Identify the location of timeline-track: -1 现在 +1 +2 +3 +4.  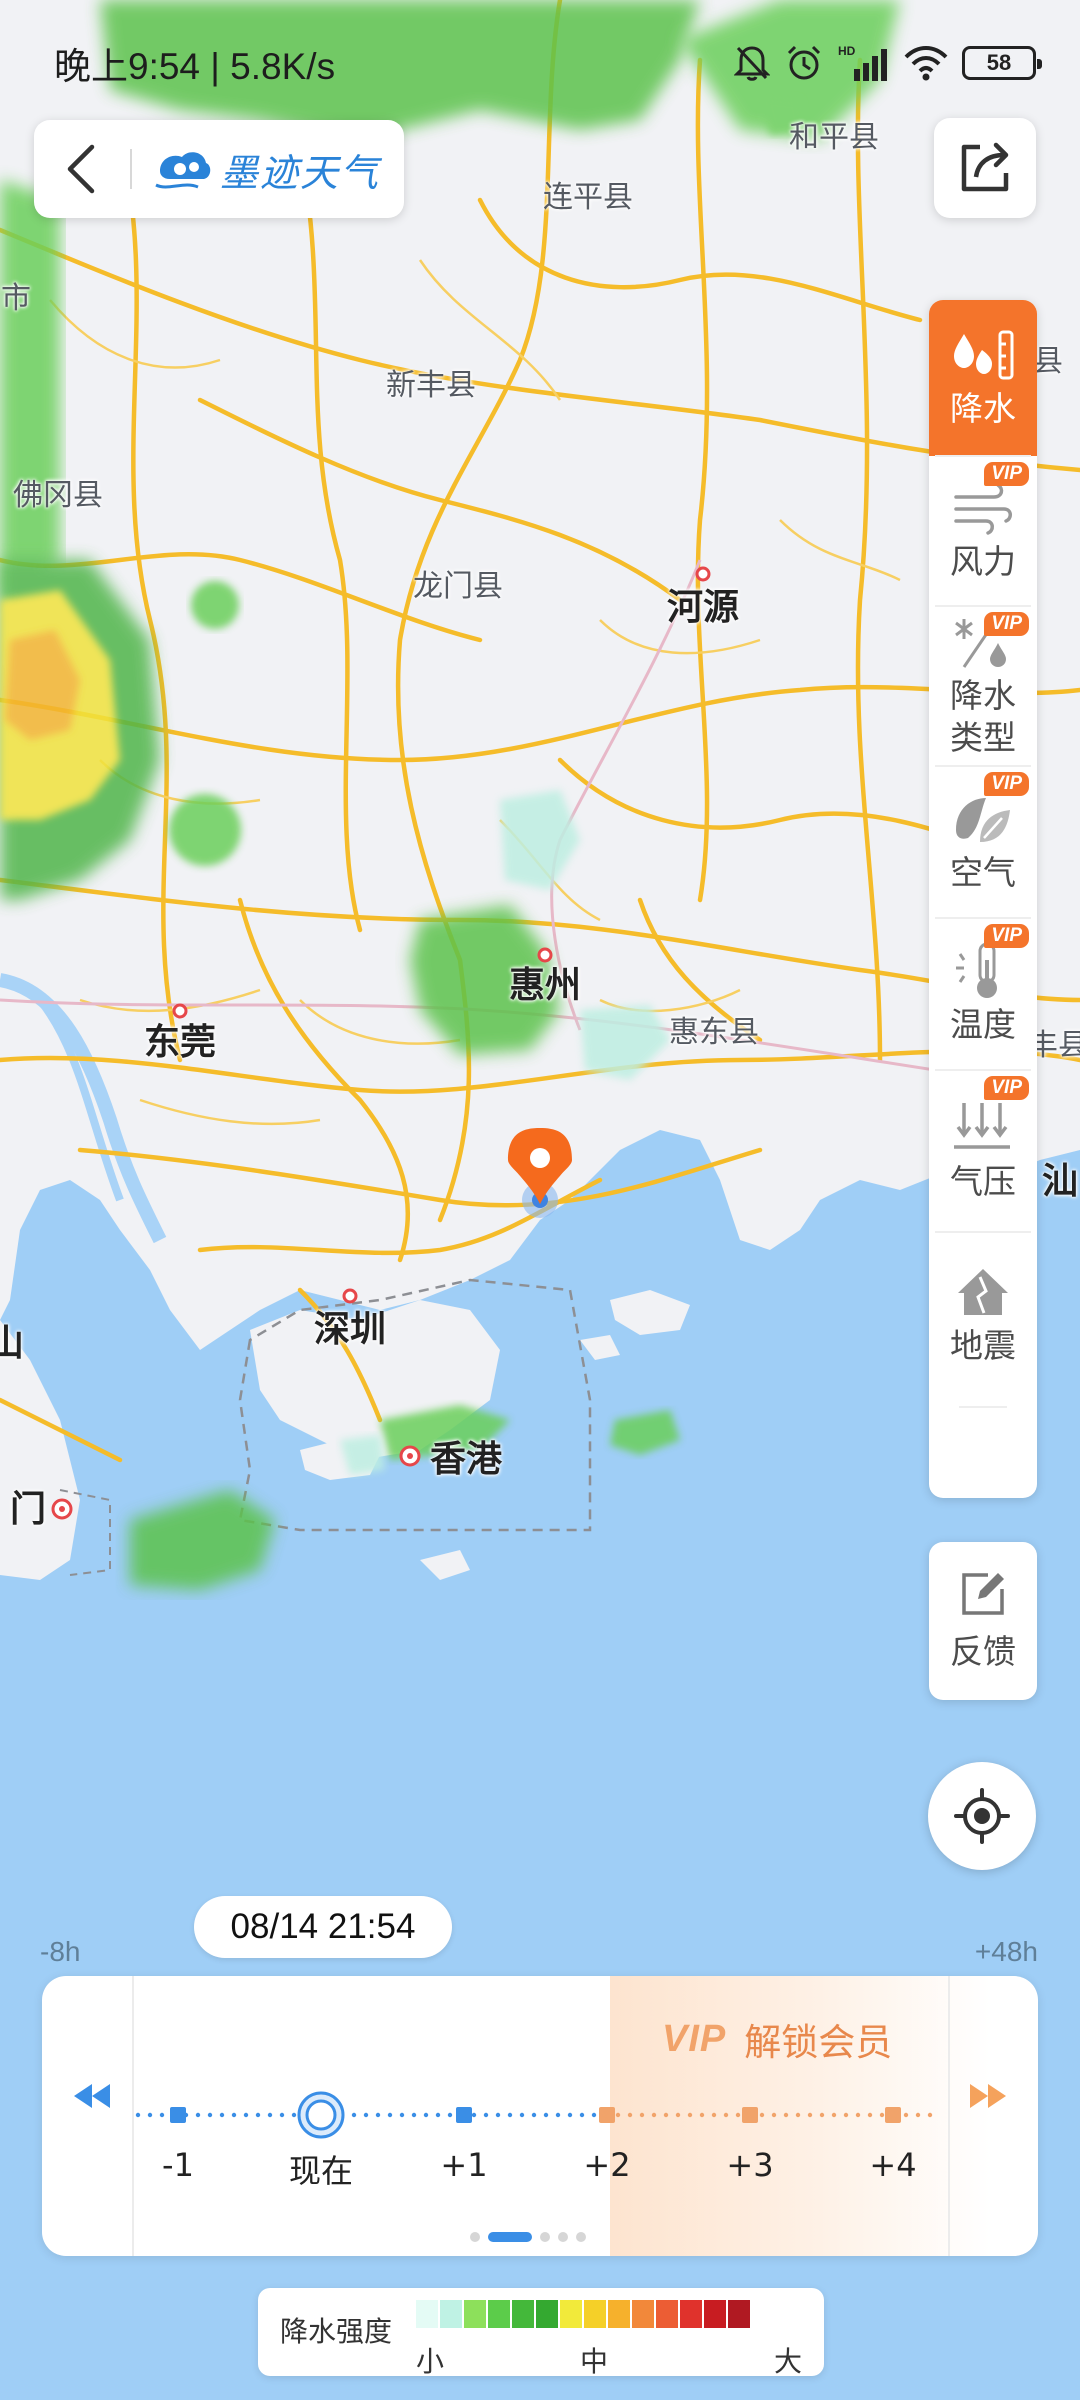
(540, 2116).